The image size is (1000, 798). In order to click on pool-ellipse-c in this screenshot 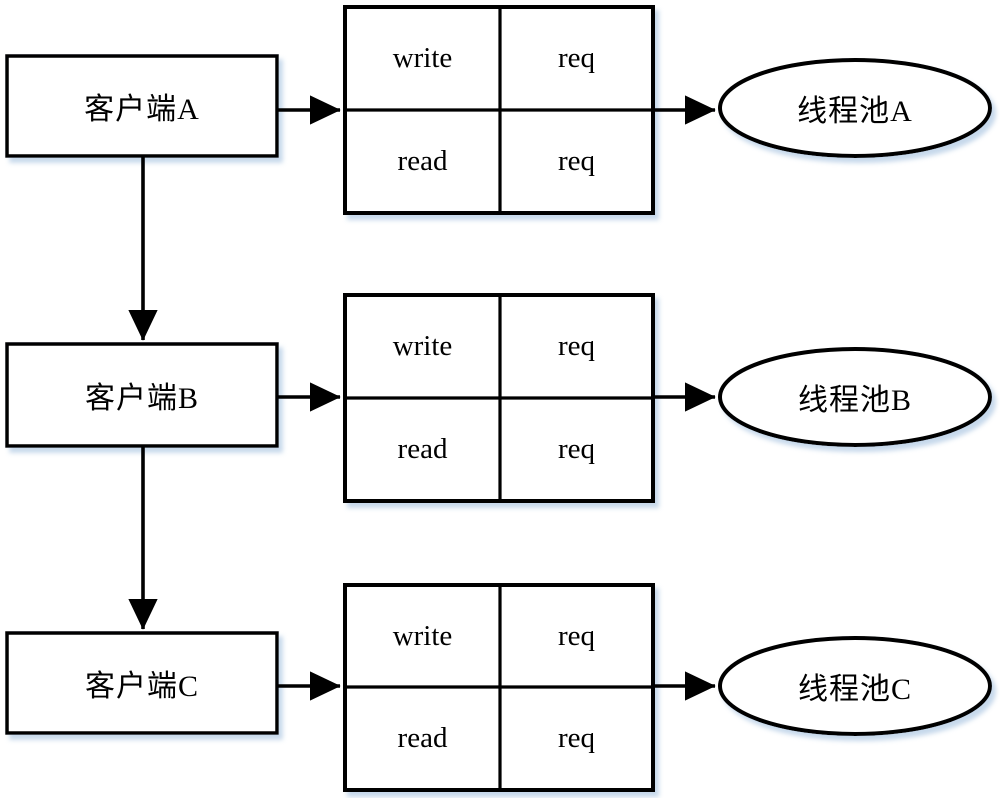, I will do `click(855, 686)`.